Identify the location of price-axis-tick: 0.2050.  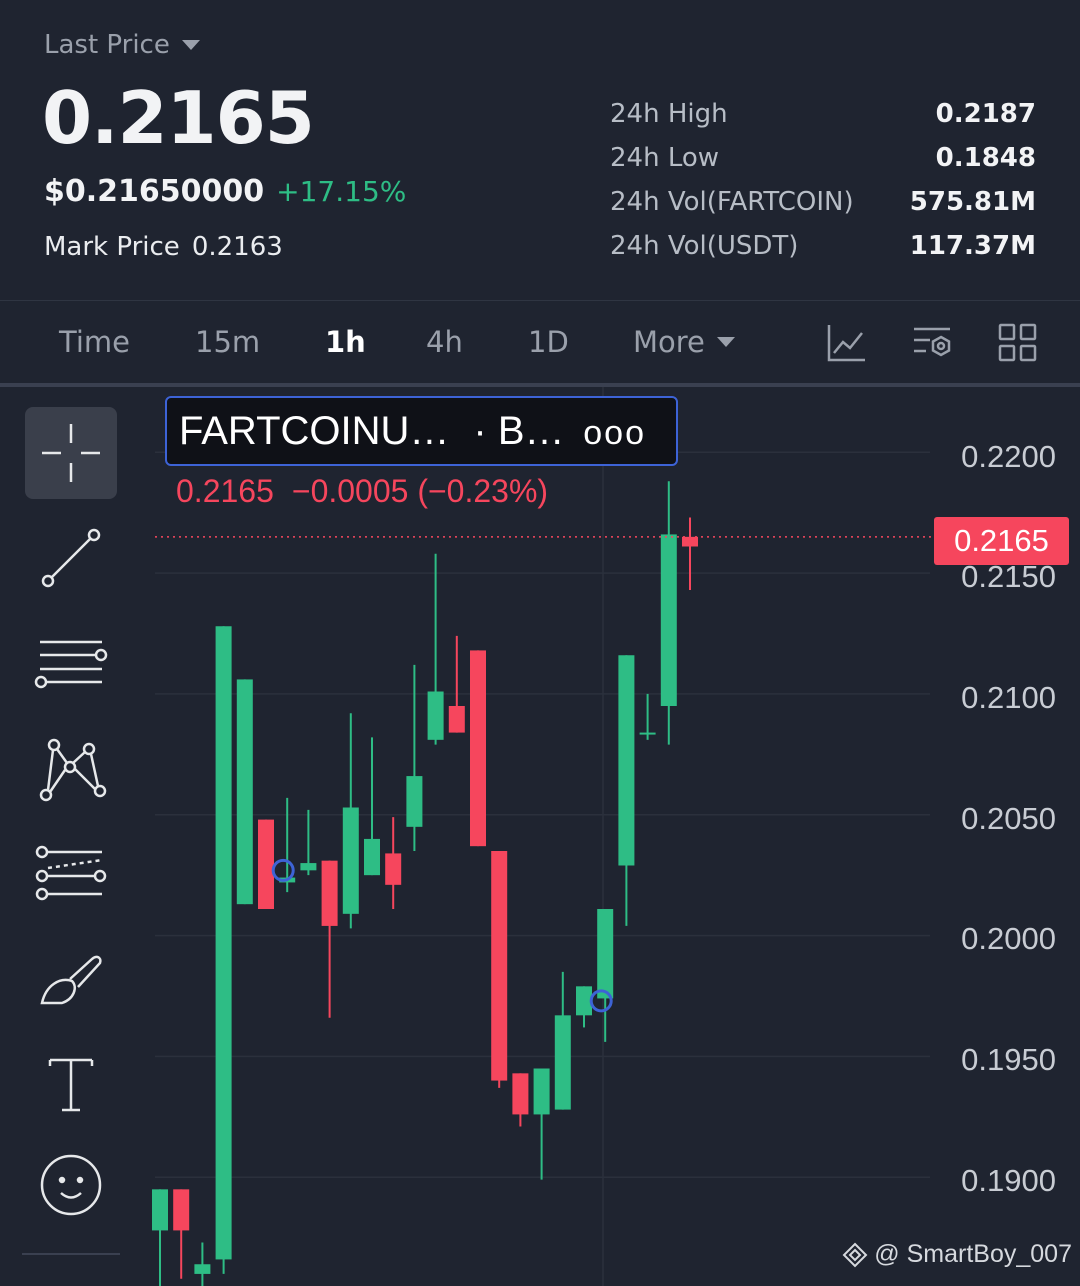
(1008, 818).